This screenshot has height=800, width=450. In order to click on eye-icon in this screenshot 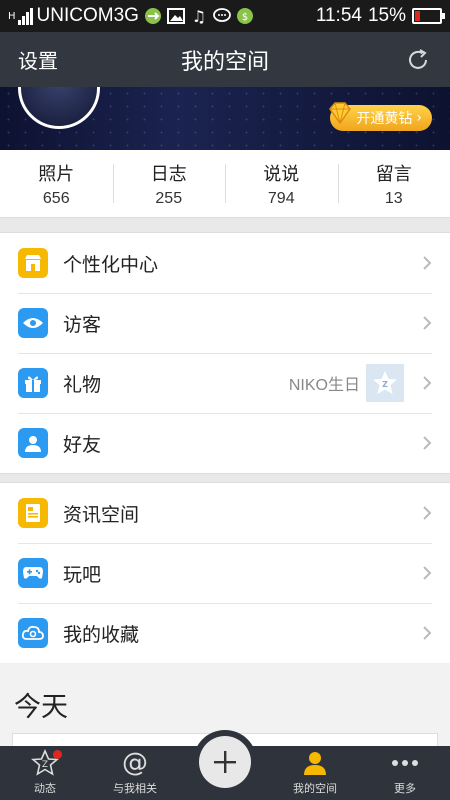, I will do `click(33, 323)`.